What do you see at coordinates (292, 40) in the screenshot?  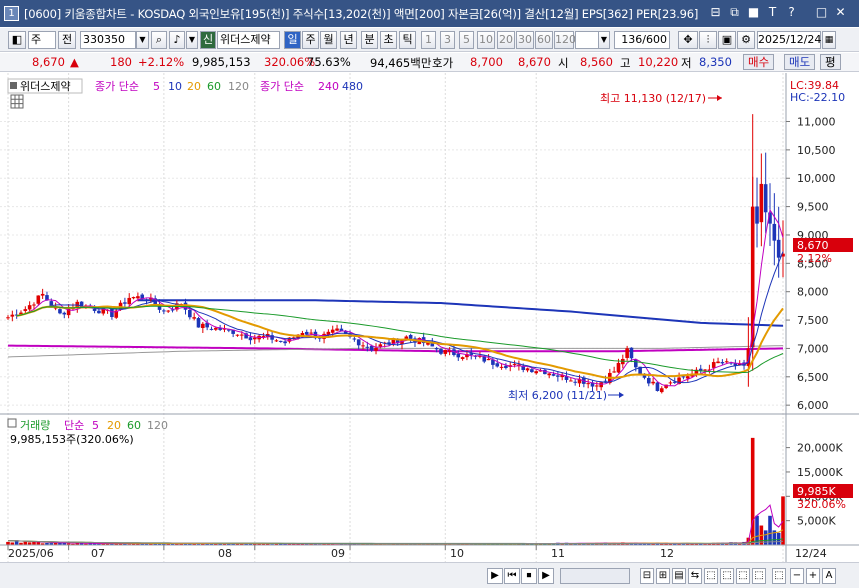 I see `tab-day: 일` at bounding box center [292, 40].